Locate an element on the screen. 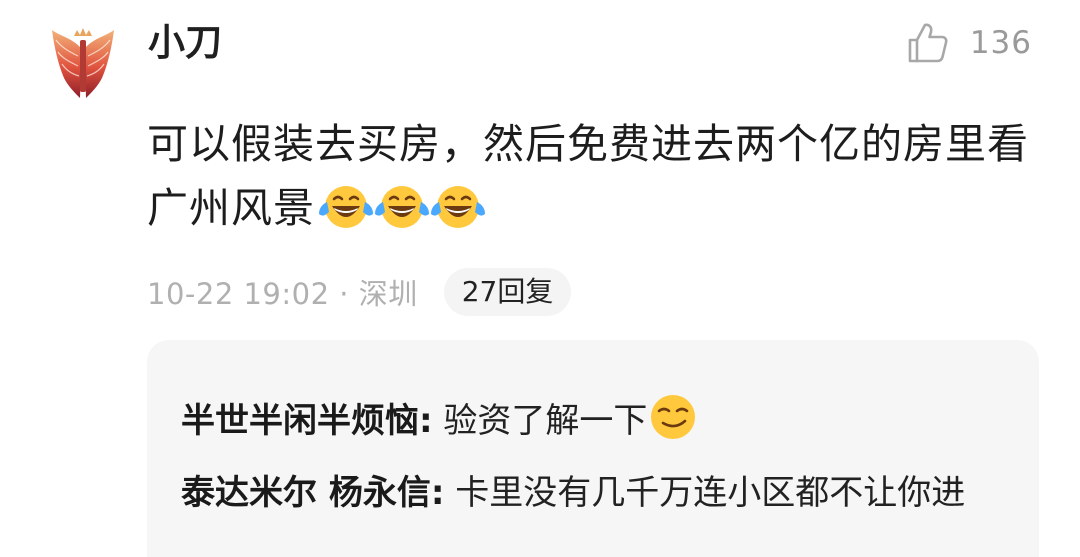 The width and height of the screenshot is (1080, 557). avatar is located at coordinates (83, 64).